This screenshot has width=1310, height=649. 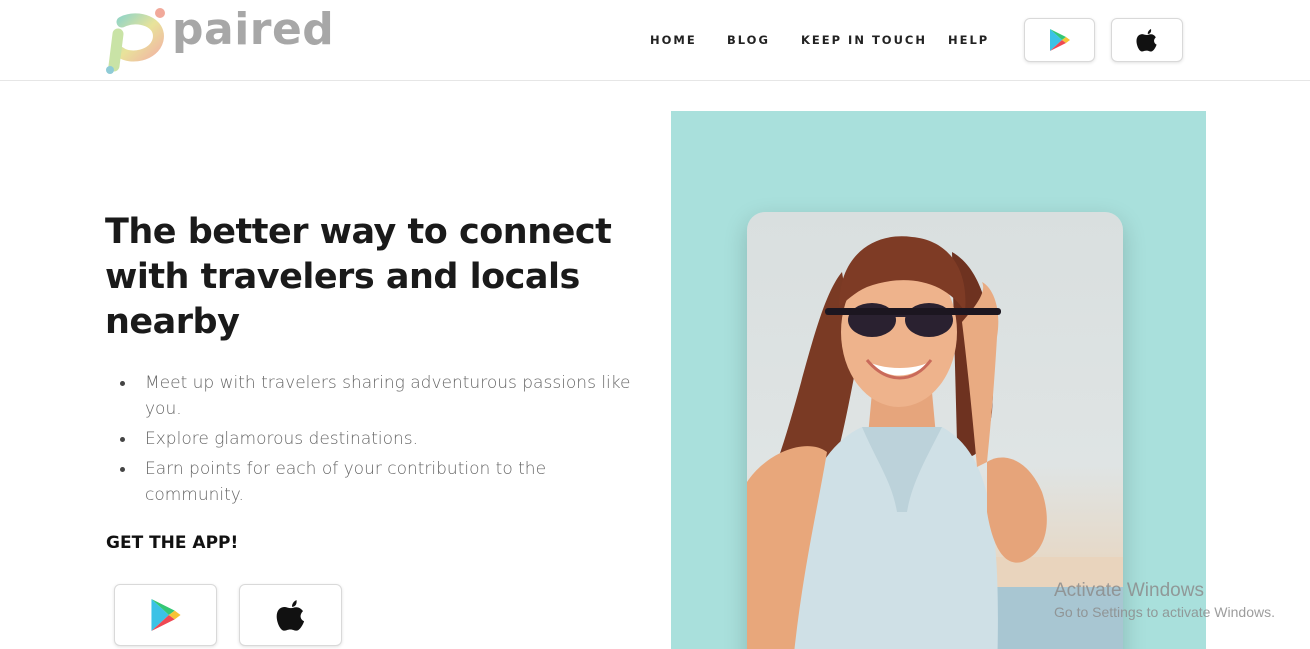 I want to click on nav-keep-in-touch-link: KEEP IN TOUCH, so click(x=864, y=40).